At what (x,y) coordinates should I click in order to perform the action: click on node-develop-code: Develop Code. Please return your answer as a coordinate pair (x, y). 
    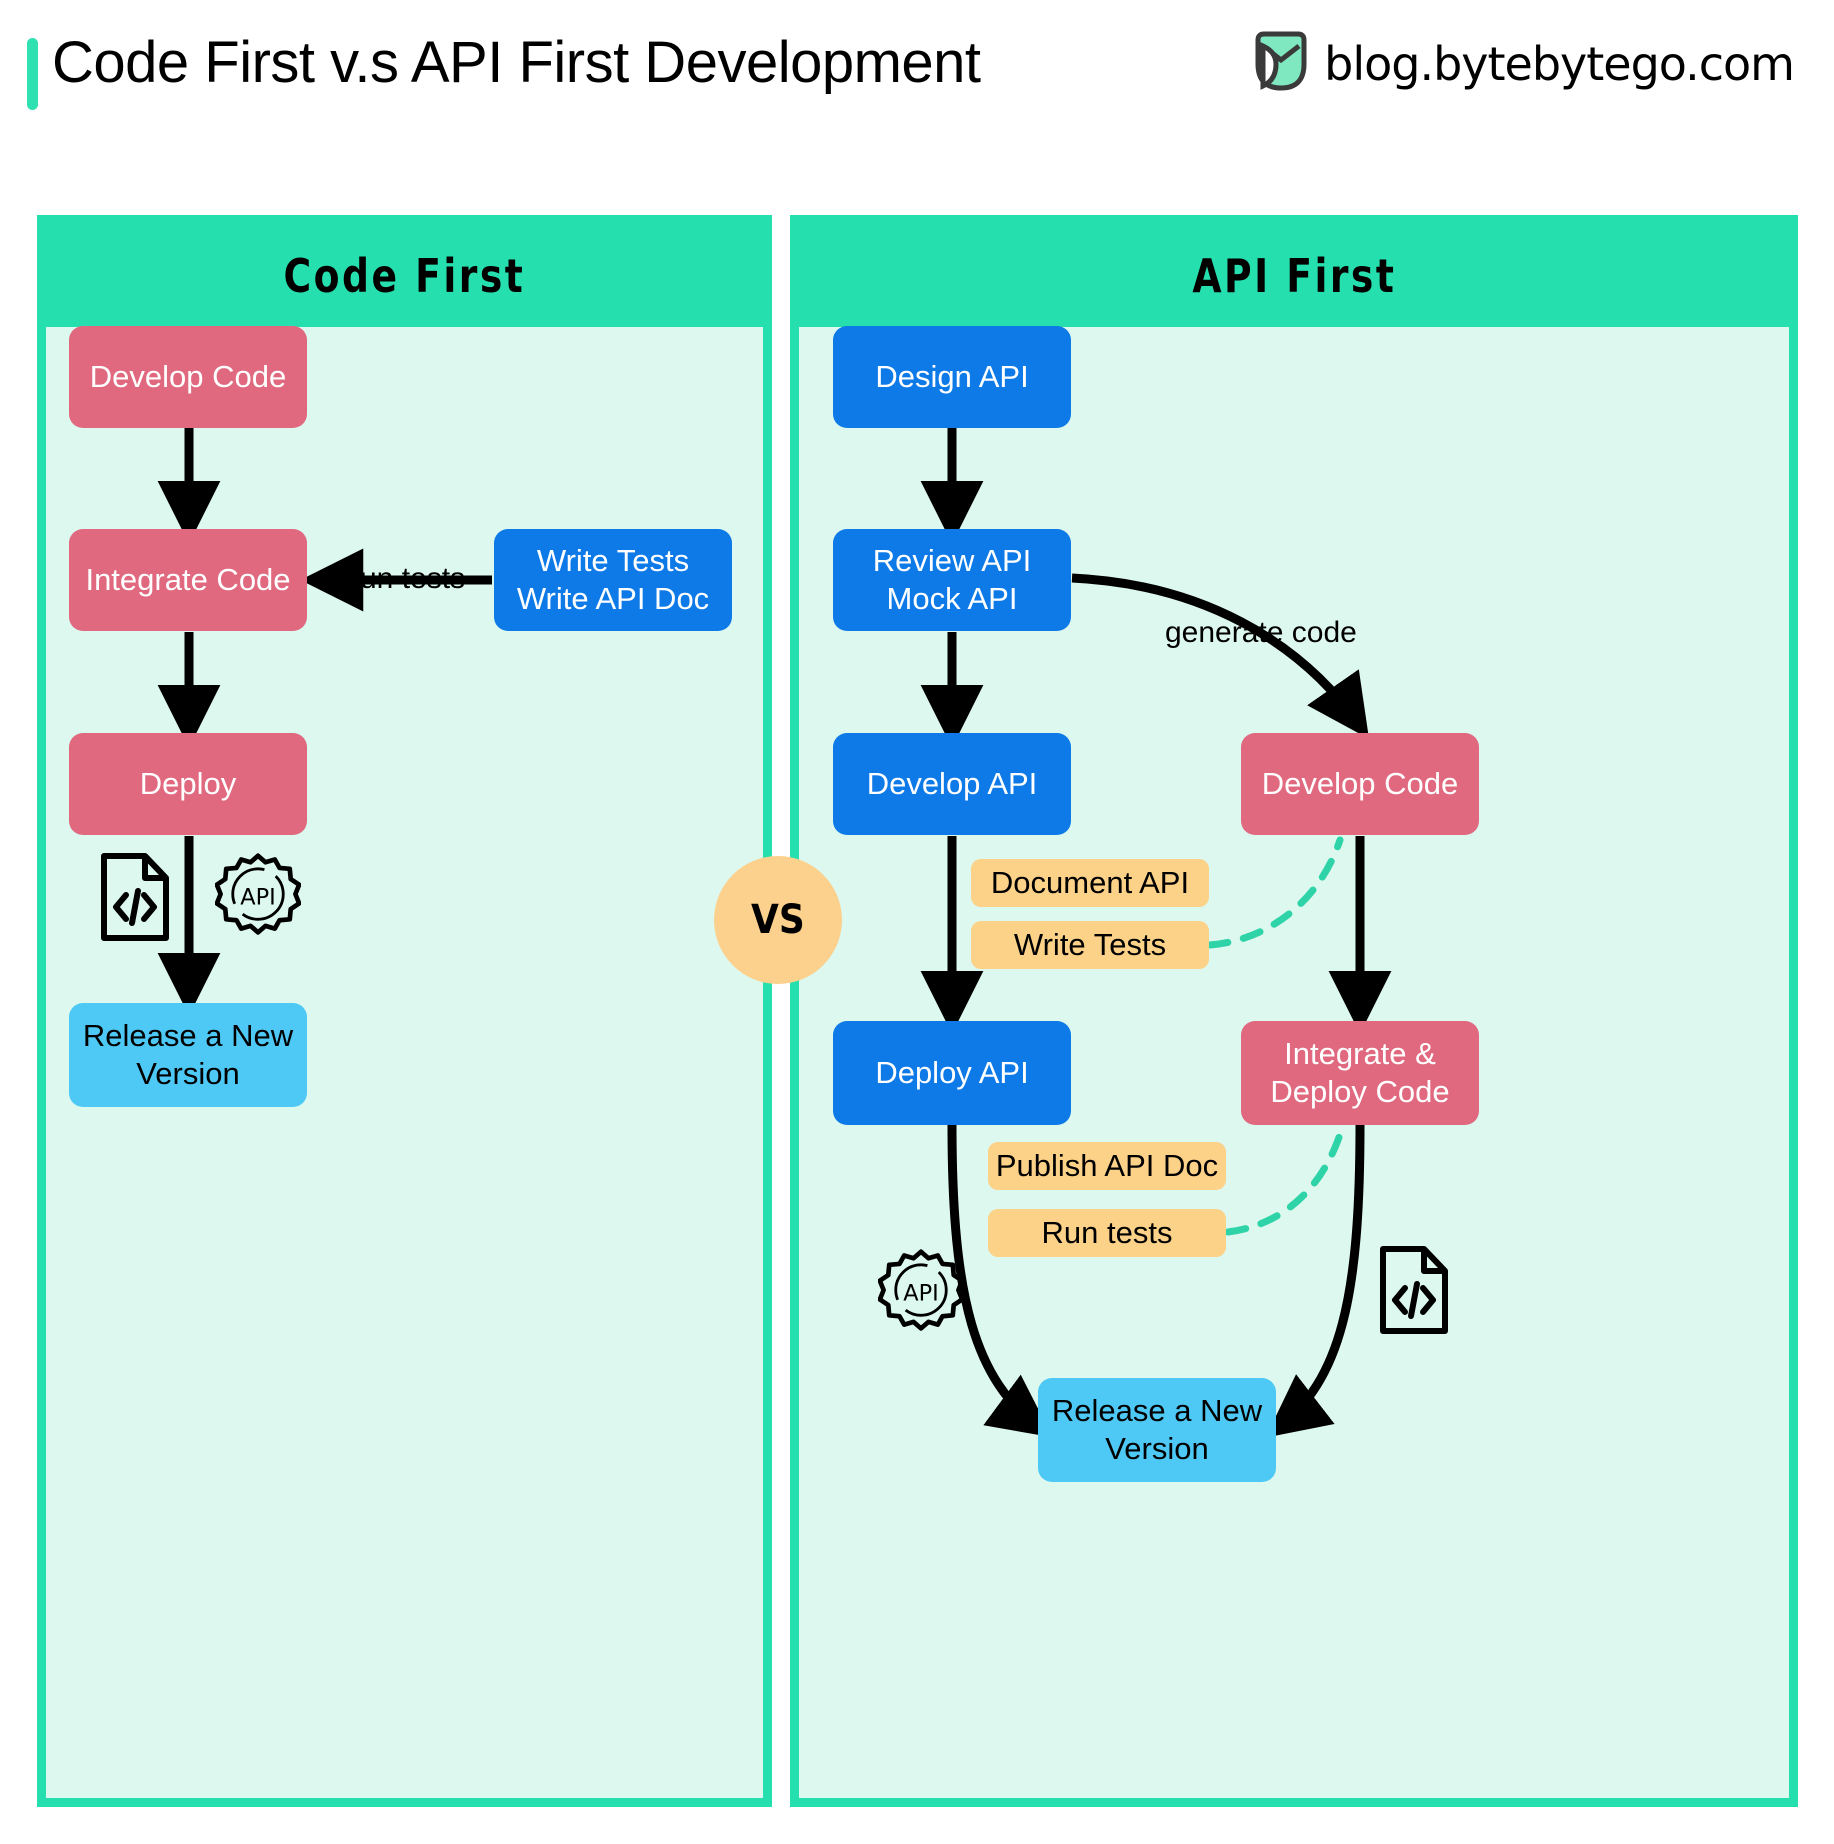
    Looking at the image, I should click on (188, 377).